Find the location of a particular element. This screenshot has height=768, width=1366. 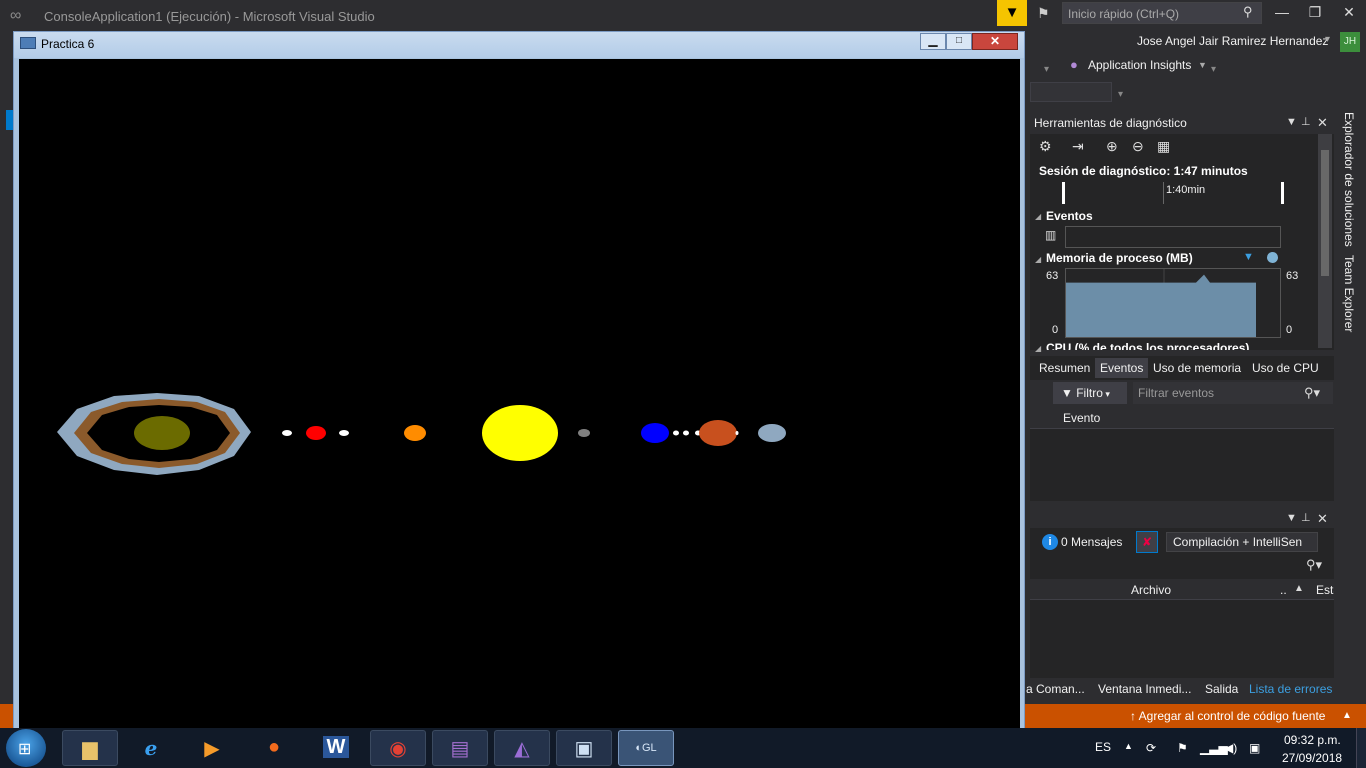

memory-area is located at coordinates (1161, 305).